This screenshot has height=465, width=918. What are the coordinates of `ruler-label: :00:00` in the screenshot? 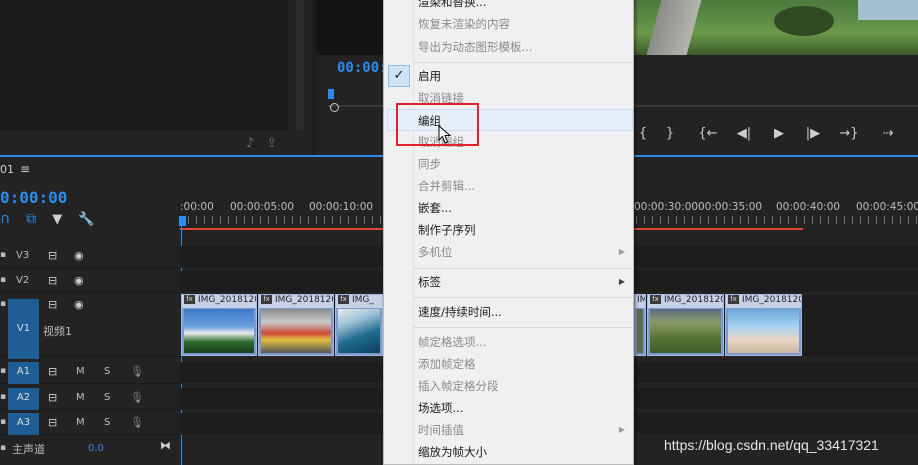 It's located at (197, 207).